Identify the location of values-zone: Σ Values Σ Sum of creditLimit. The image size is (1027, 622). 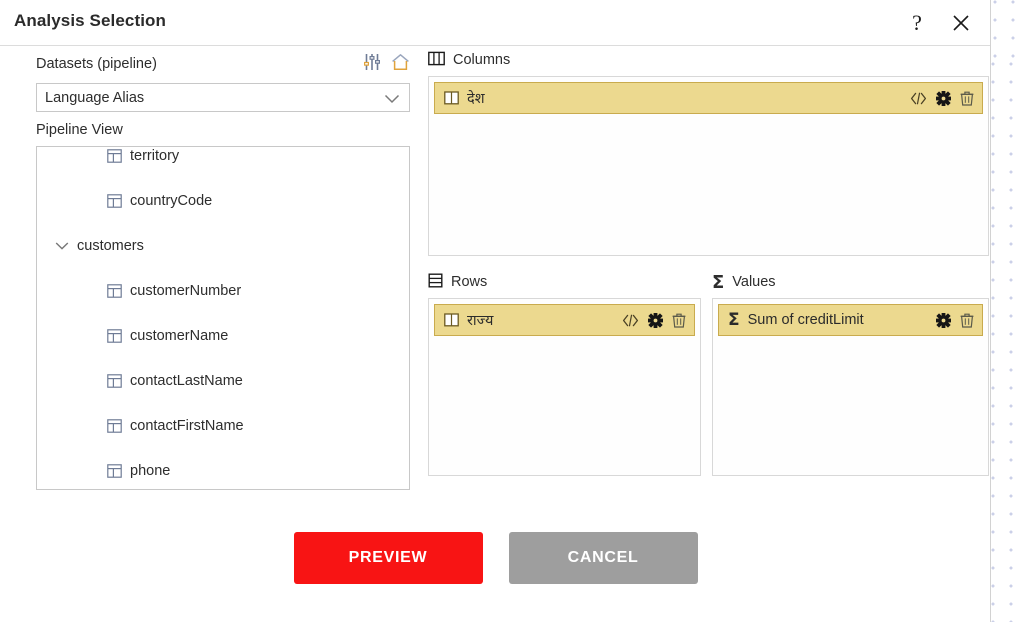
(850, 374).